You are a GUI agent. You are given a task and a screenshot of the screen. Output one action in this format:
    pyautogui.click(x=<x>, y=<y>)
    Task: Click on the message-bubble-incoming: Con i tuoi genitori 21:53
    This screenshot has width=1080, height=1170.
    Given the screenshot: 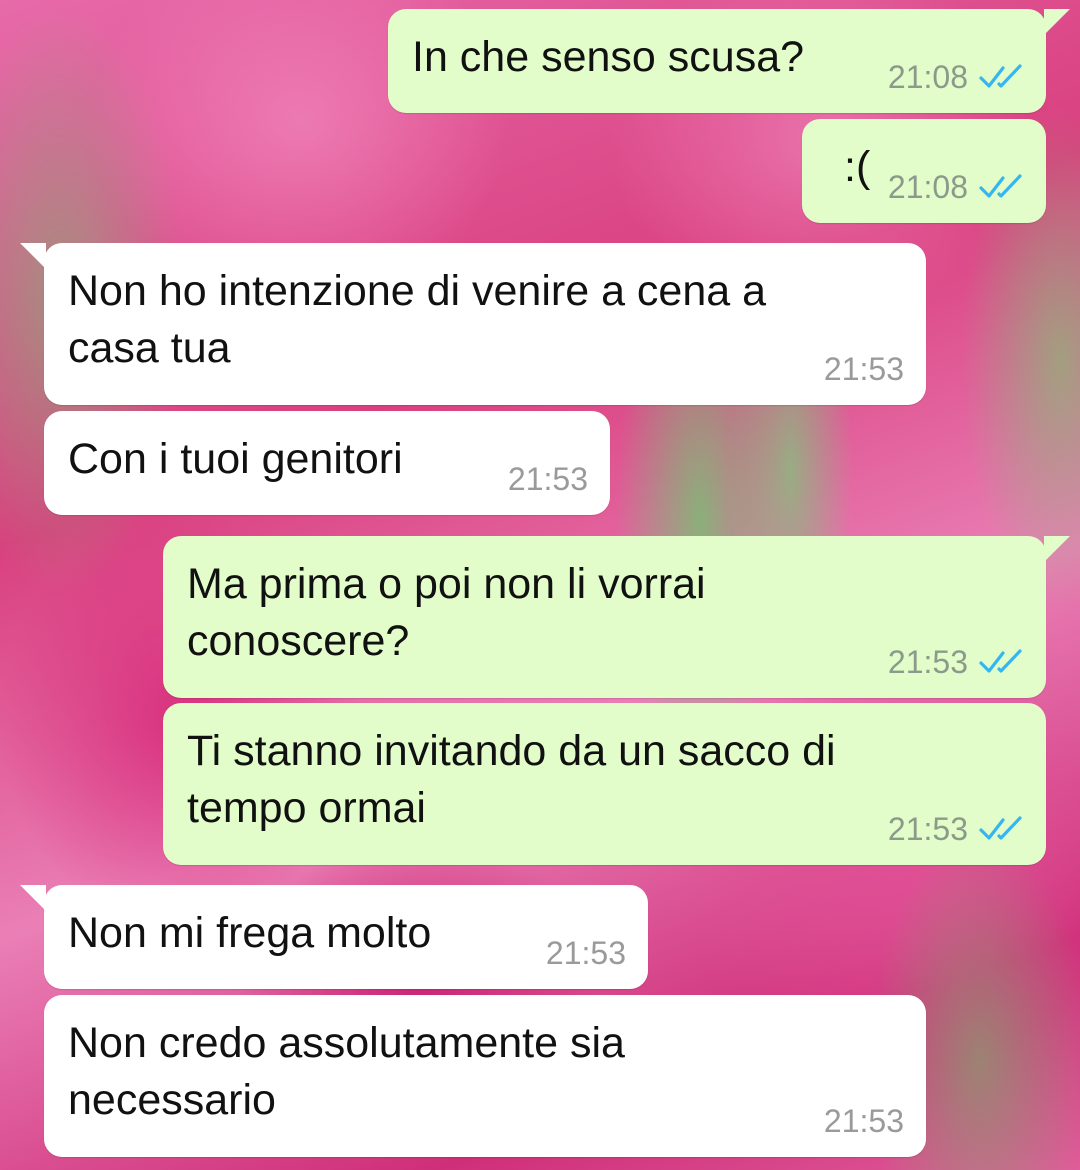 What is the action you would take?
    pyautogui.click(x=327, y=463)
    